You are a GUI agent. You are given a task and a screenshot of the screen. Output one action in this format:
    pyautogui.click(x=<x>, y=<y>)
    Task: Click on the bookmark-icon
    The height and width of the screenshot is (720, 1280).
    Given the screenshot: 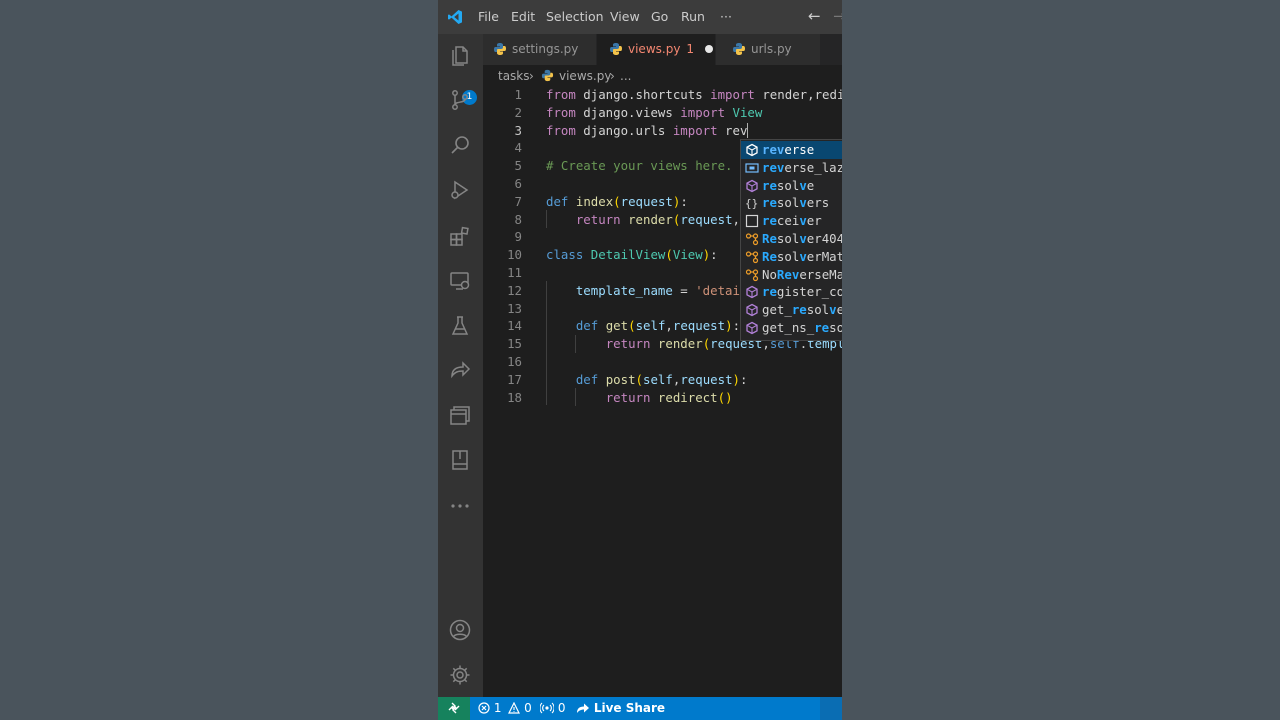 What is the action you would take?
    pyautogui.click(x=460, y=460)
    